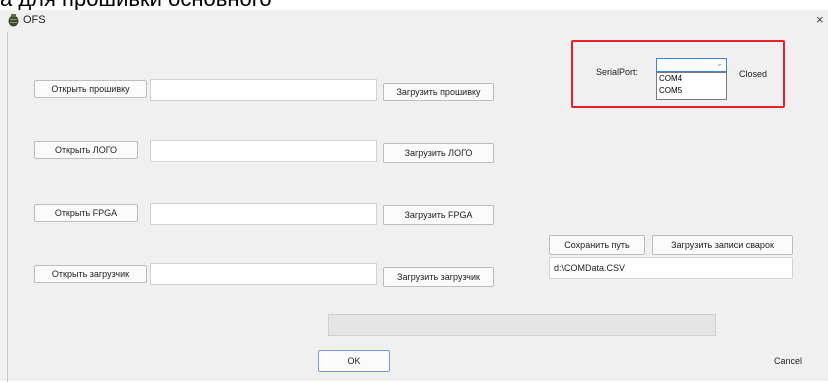  What do you see at coordinates (617, 72) in the screenshot?
I see `serial-port-label: SerialPort:` at bounding box center [617, 72].